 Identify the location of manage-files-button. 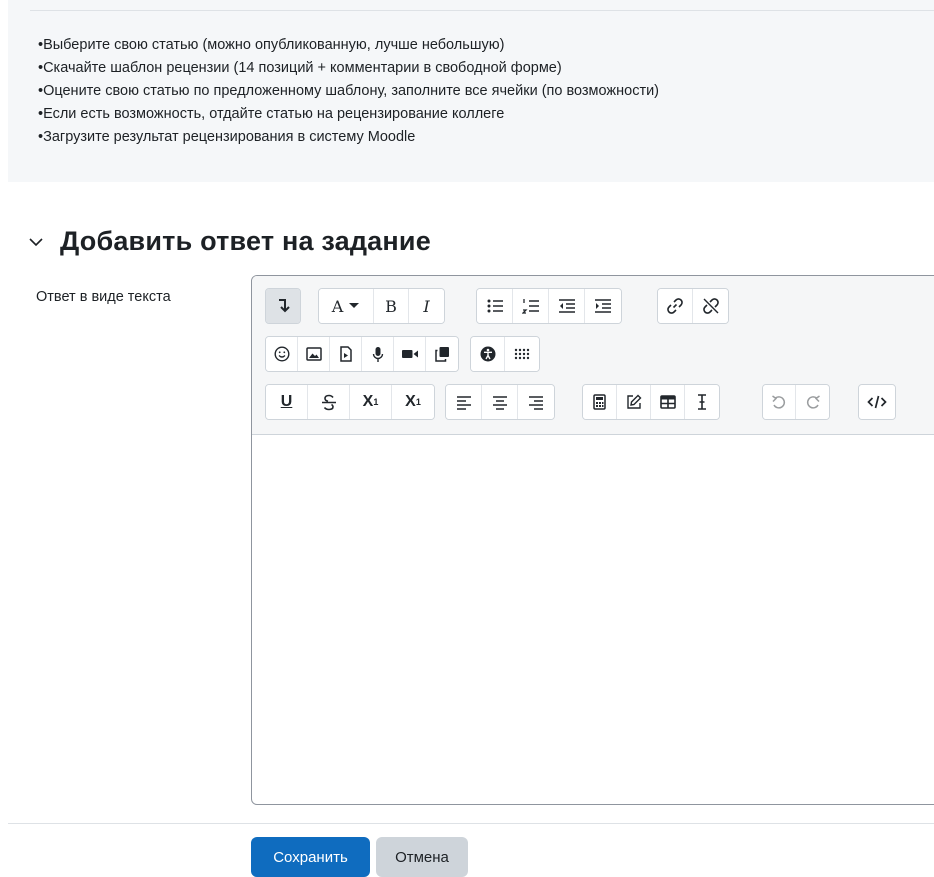
(442, 354).